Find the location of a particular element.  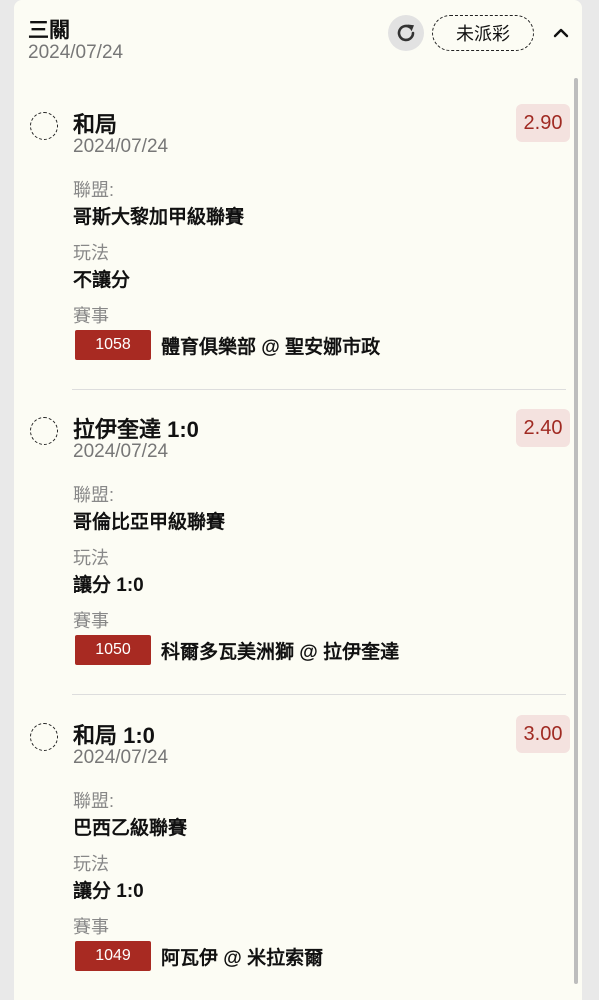

parlay-title: 三關 is located at coordinates (49, 30).